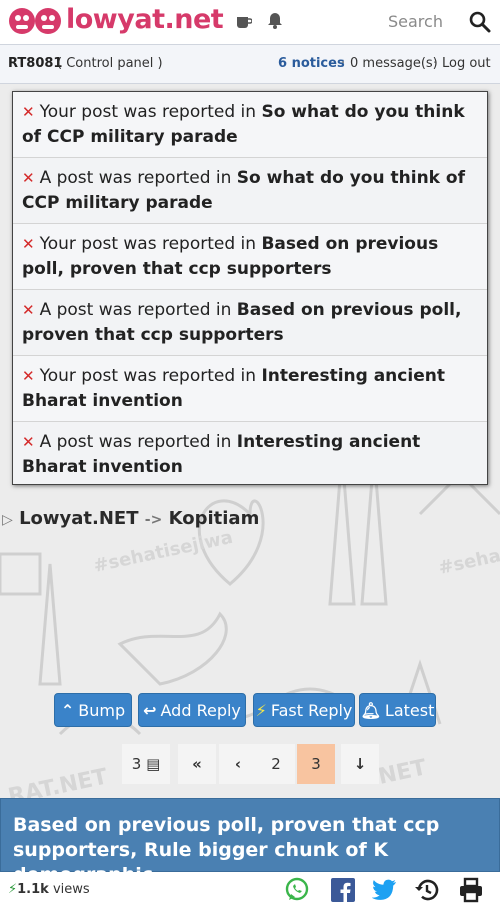 Image resolution: width=500 pixels, height=906 pixels. What do you see at coordinates (153, 764) in the screenshot?
I see `page-document-icon: ▤` at bounding box center [153, 764].